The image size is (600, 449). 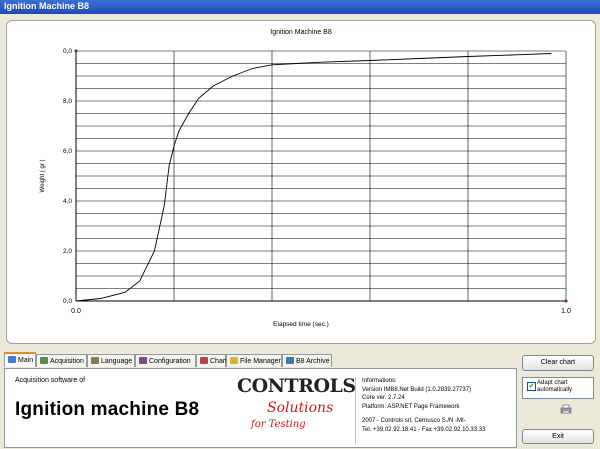 I want to click on y-tick-label: 2,0, so click(x=67, y=251).